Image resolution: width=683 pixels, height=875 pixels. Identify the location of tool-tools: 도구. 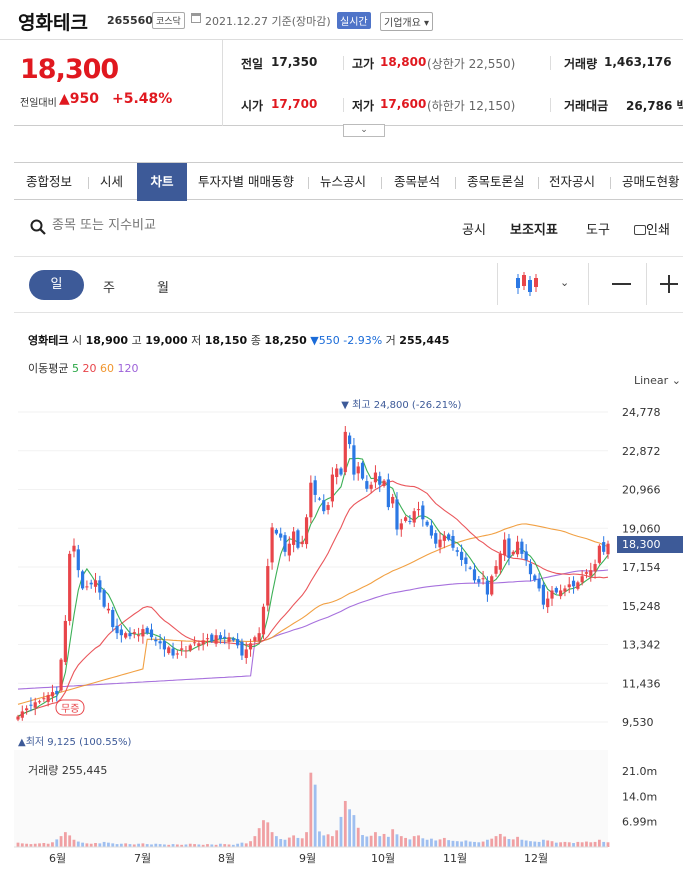
(598, 228).